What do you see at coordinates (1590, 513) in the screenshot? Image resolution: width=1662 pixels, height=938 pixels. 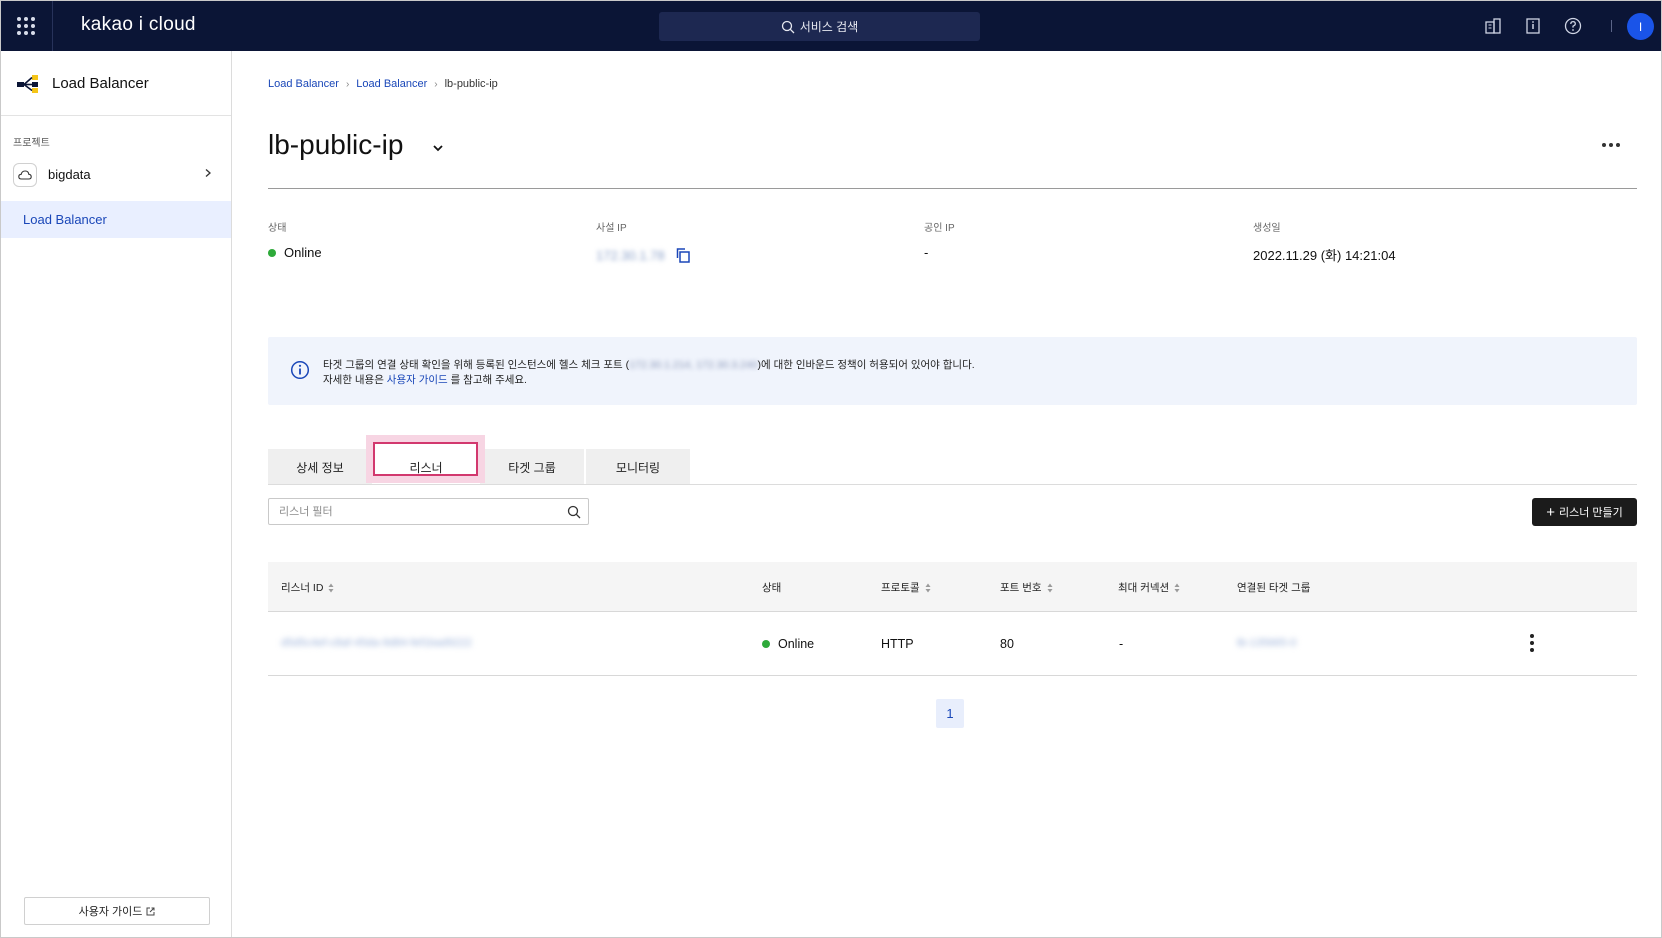 I see `create-listener-label: 리스너 만들기` at bounding box center [1590, 513].